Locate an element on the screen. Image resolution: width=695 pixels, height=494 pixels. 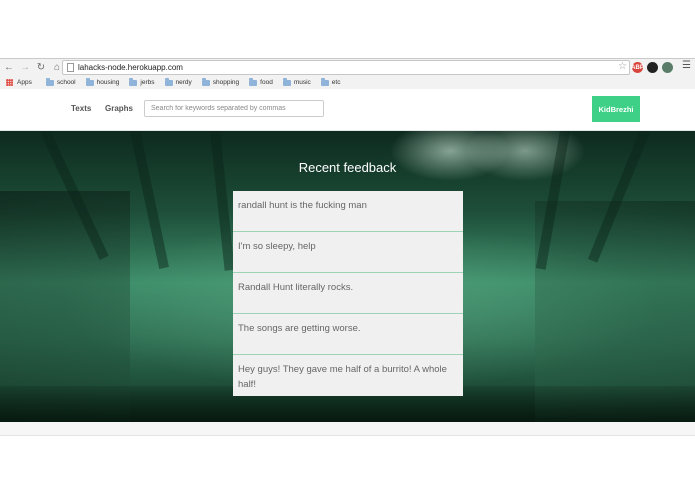
feedback-item: The songs are getting worse. is located at coordinates (348, 334).